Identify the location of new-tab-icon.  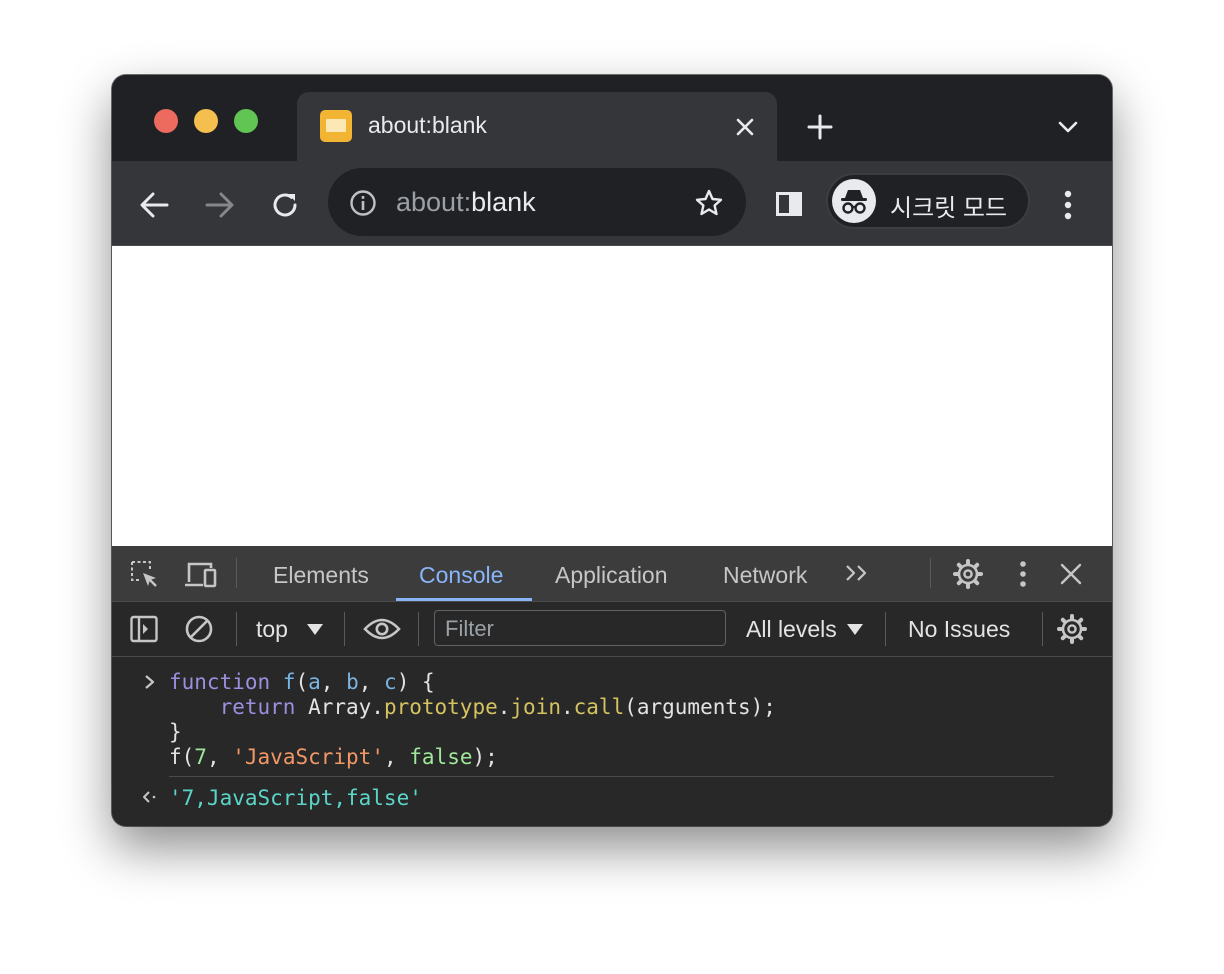
(820, 127).